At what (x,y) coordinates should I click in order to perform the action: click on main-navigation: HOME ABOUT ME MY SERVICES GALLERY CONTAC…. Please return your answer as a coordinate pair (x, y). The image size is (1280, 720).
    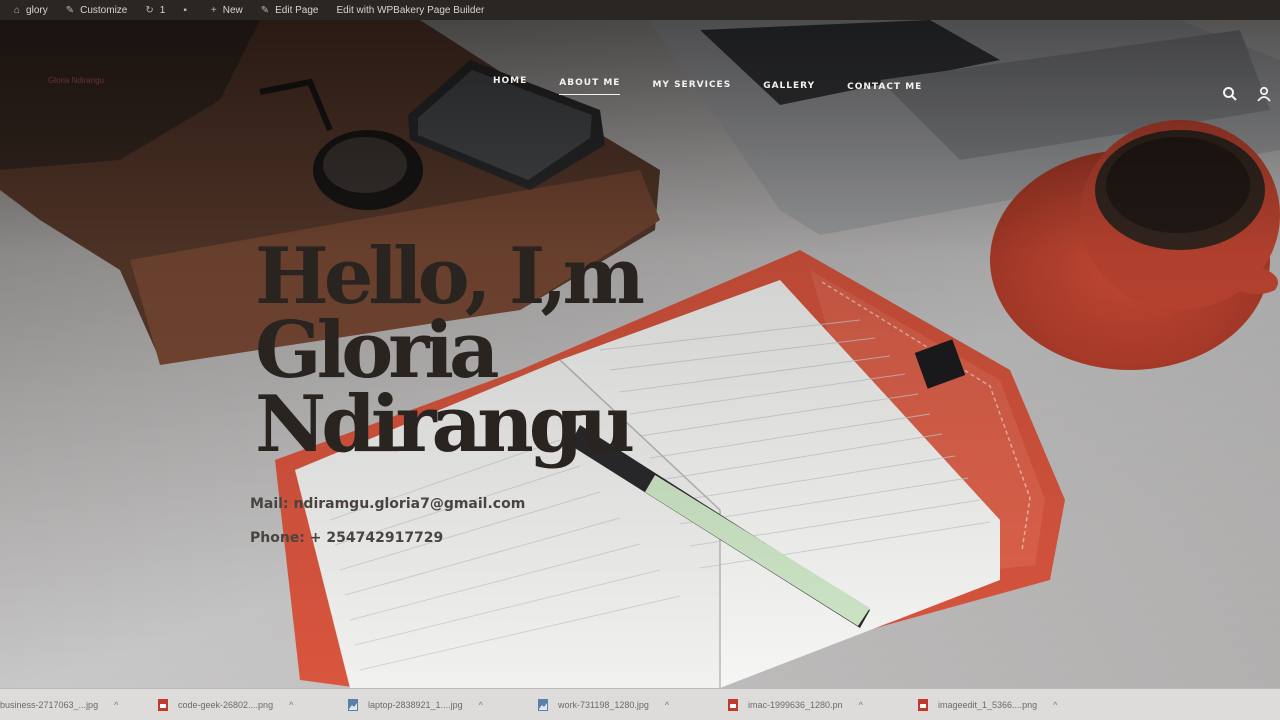
    Looking at the image, I should click on (723, 85).